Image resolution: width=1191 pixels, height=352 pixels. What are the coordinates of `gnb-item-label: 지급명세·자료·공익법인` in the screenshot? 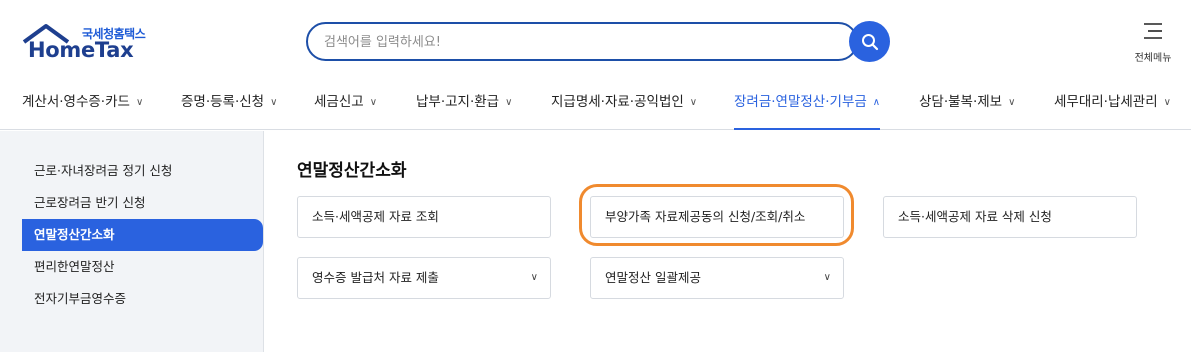 It's located at (617, 102).